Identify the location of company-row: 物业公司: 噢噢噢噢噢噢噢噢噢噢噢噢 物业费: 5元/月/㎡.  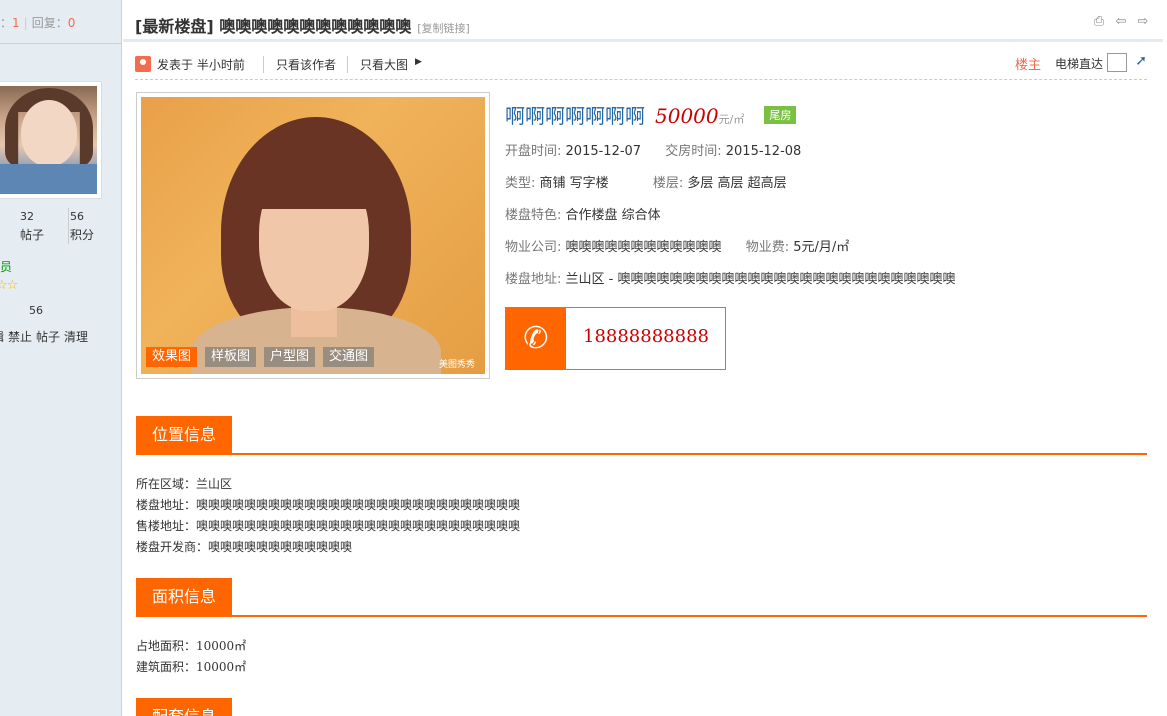
(830, 248).